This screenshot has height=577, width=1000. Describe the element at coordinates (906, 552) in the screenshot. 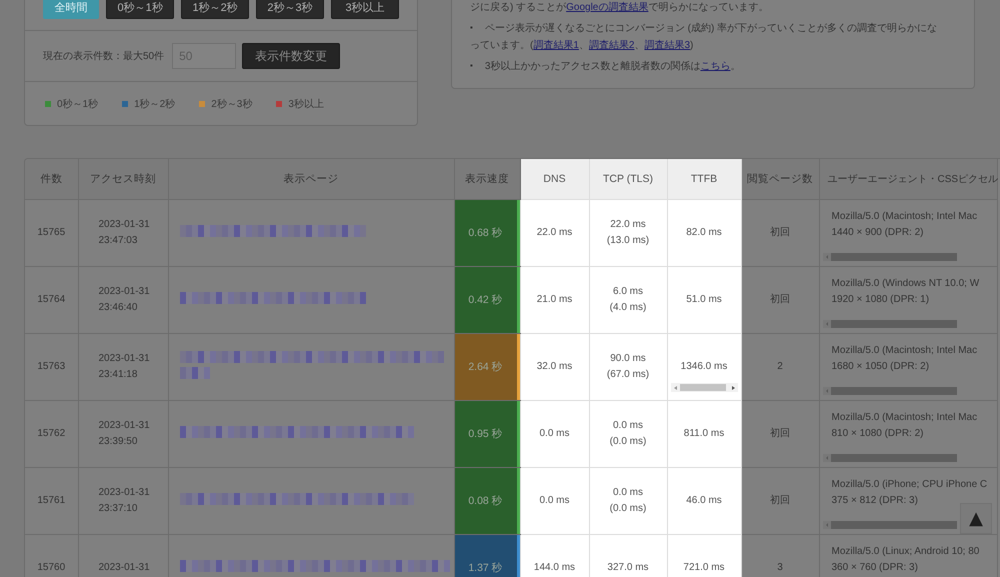

I see `user-agent-text: Mozilla/5.0 (Linux; Android 10; 80` at that location.